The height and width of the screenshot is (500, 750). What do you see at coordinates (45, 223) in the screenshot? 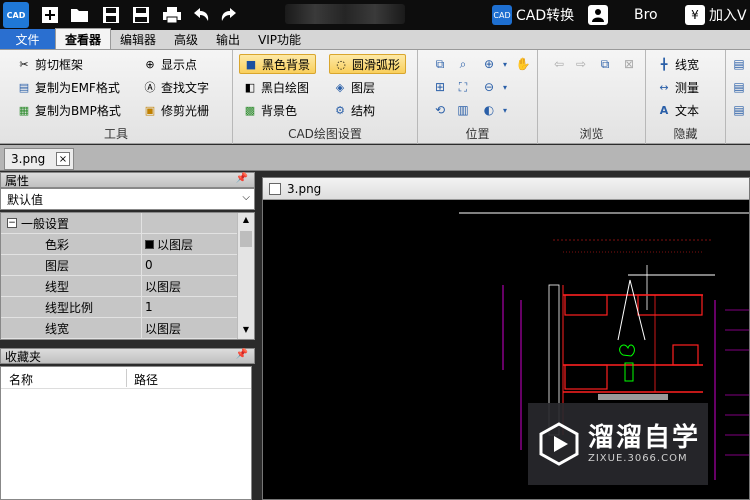
I see `section-general-label: 一般设置` at bounding box center [45, 223].